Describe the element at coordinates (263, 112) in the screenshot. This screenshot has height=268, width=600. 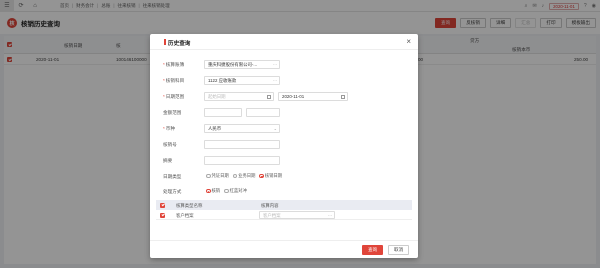
I see `amount-max-input` at that location.